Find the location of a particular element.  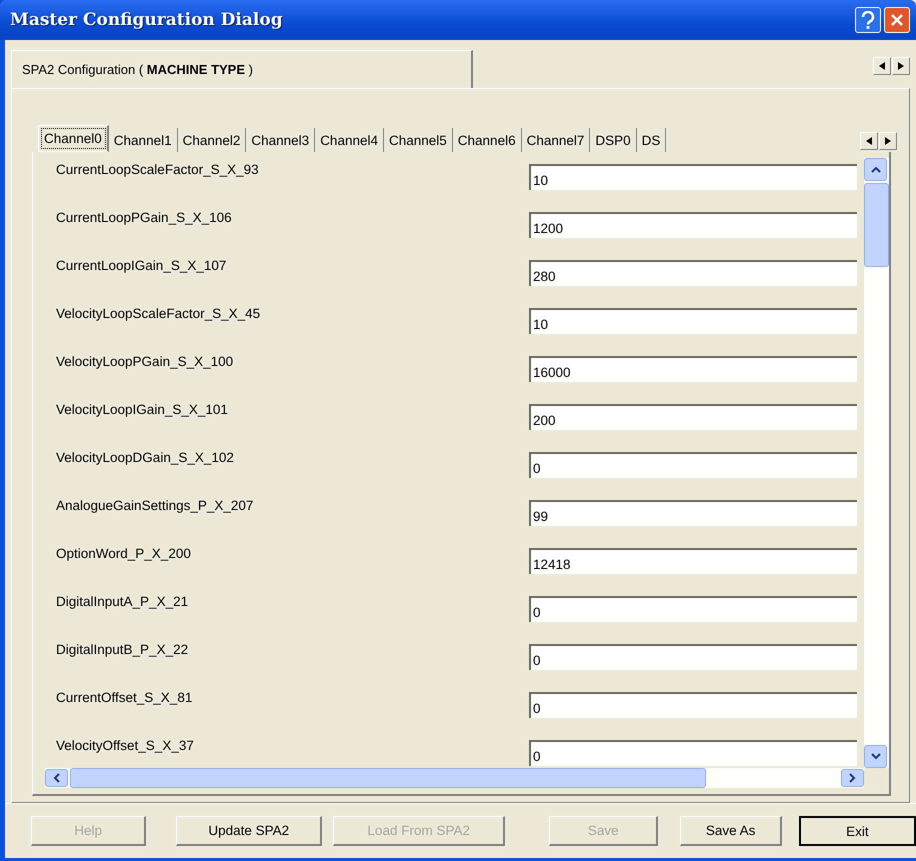

scroll-right-button is located at coordinates (852, 778).